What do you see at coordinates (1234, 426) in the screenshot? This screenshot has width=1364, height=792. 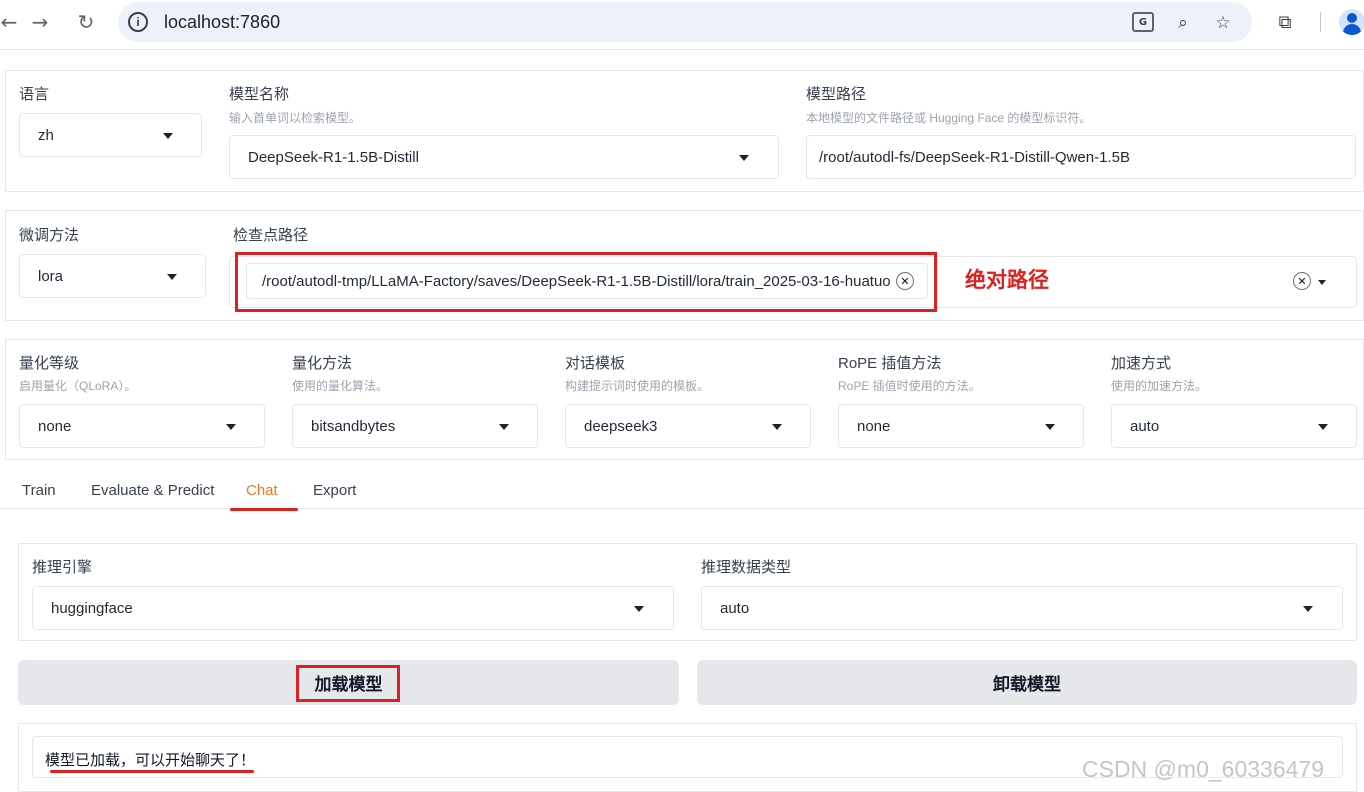 I see `booster-dropdown: auto` at bounding box center [1234, 426].